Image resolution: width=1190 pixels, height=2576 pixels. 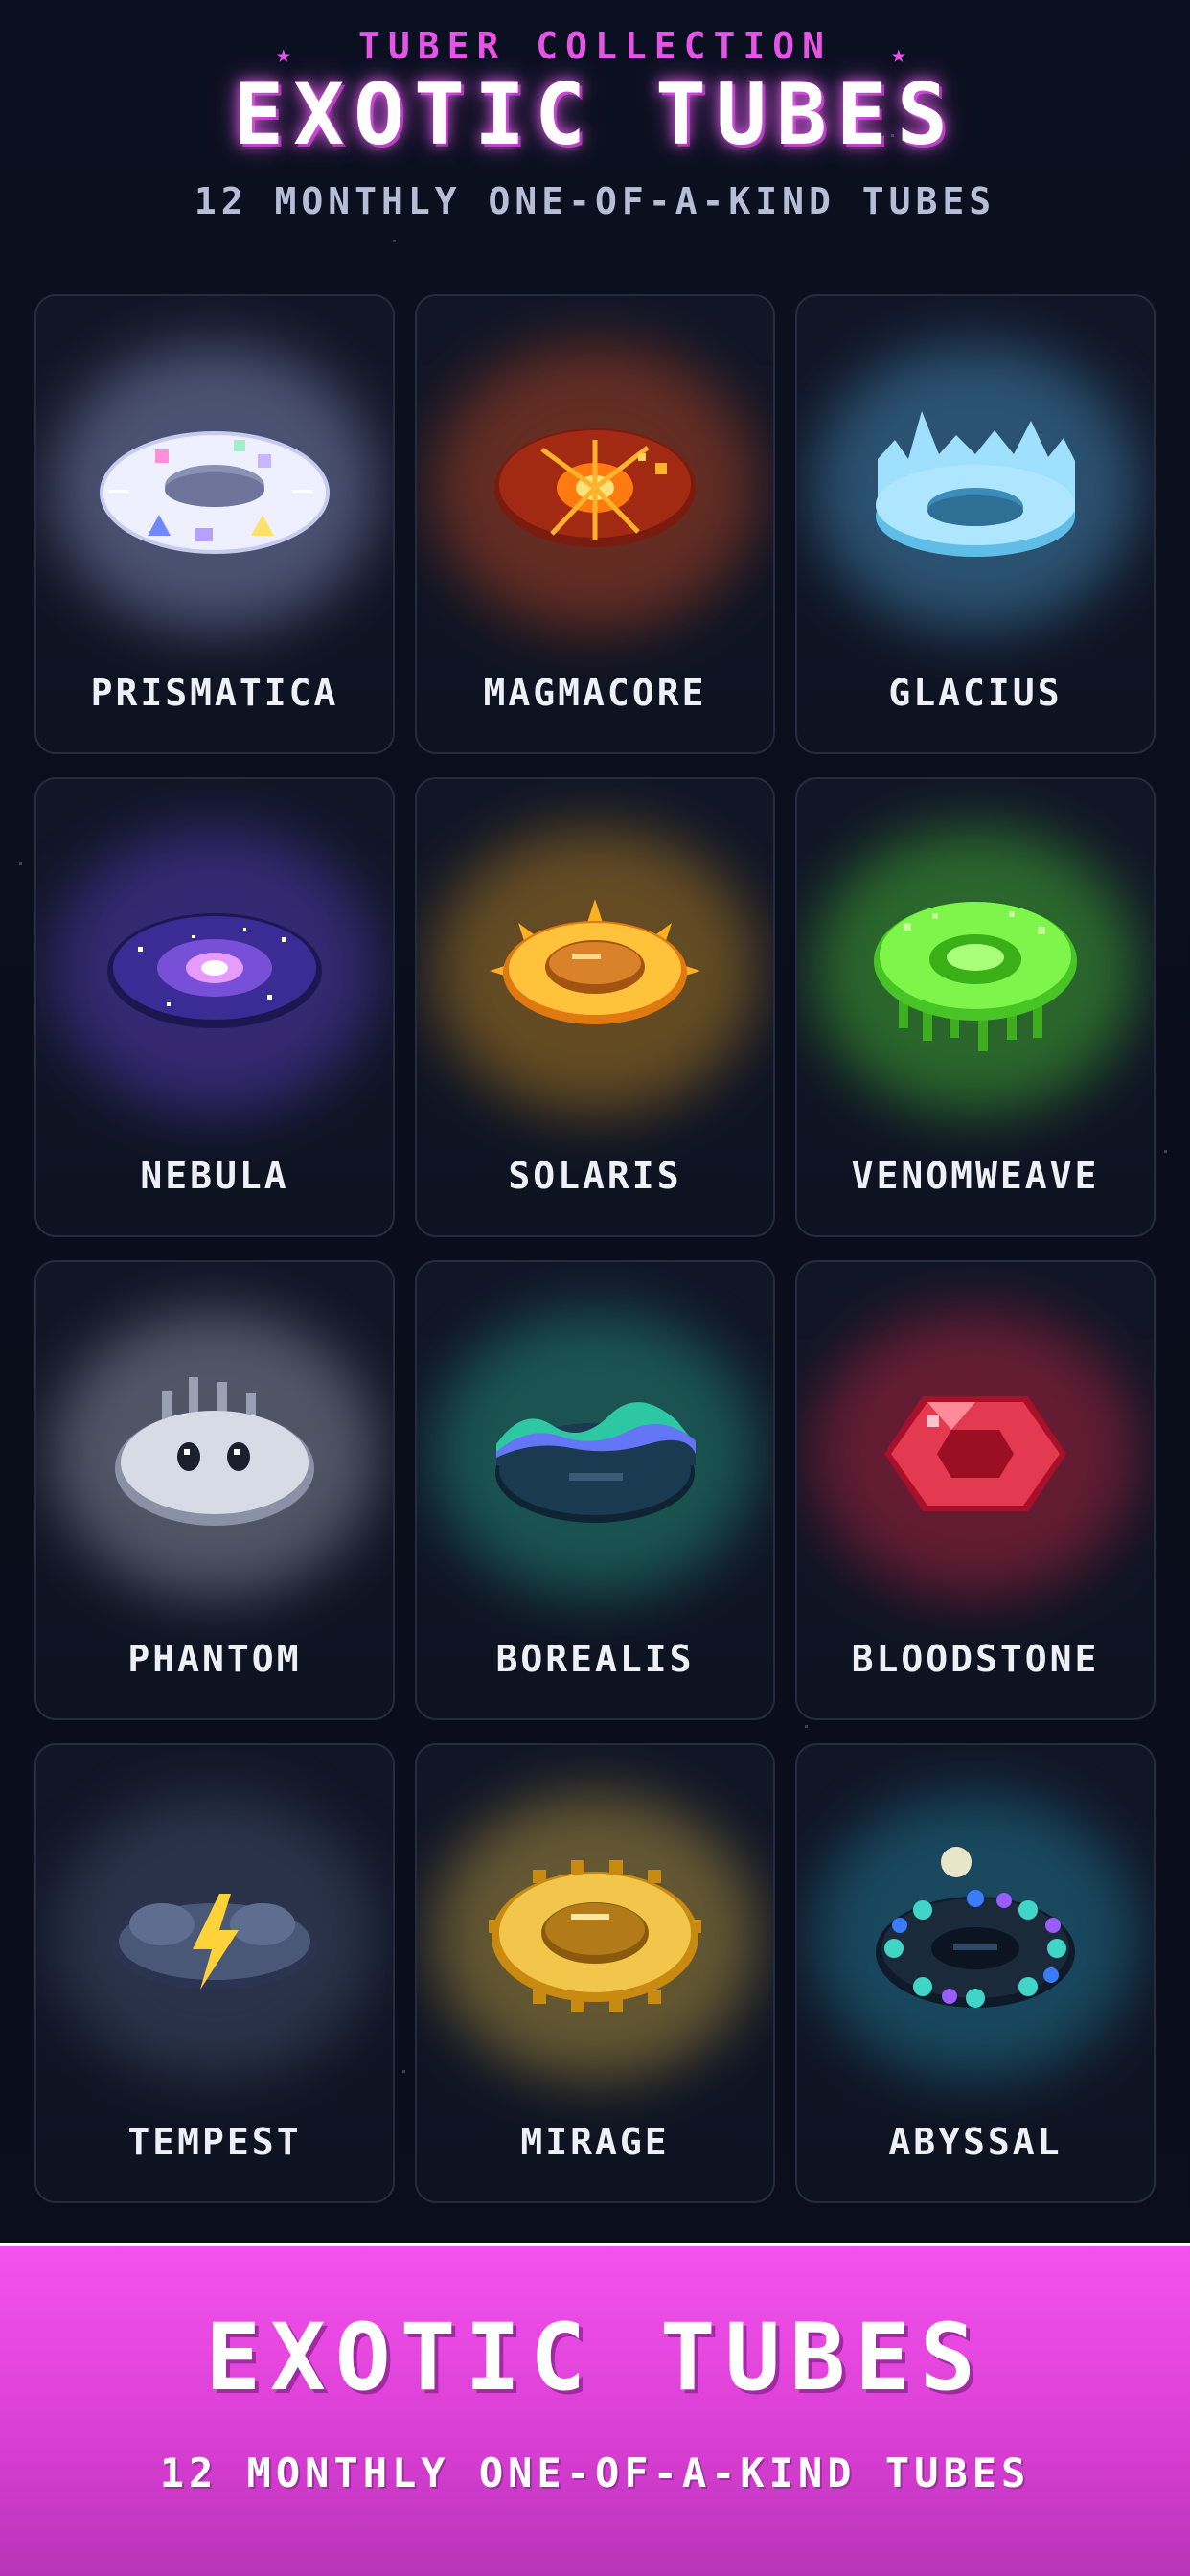 What do you see at coordinates (595, 114) in the screenshot?
I see `page-title: EXOTIC TUBES` at bounding box center [595, 114].